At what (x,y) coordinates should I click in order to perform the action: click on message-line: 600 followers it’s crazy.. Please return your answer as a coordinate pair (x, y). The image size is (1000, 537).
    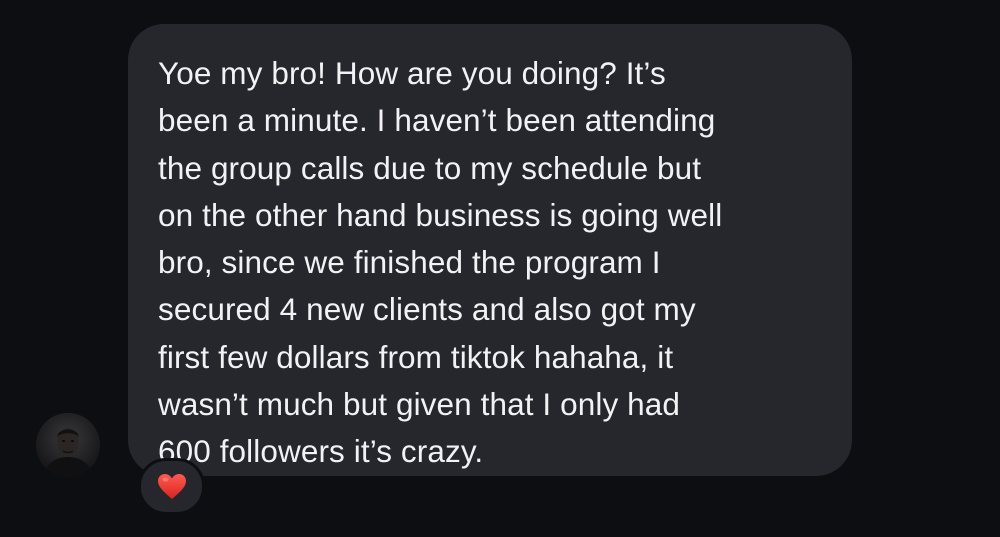
    Looking at the image, I should click on (321, 451).